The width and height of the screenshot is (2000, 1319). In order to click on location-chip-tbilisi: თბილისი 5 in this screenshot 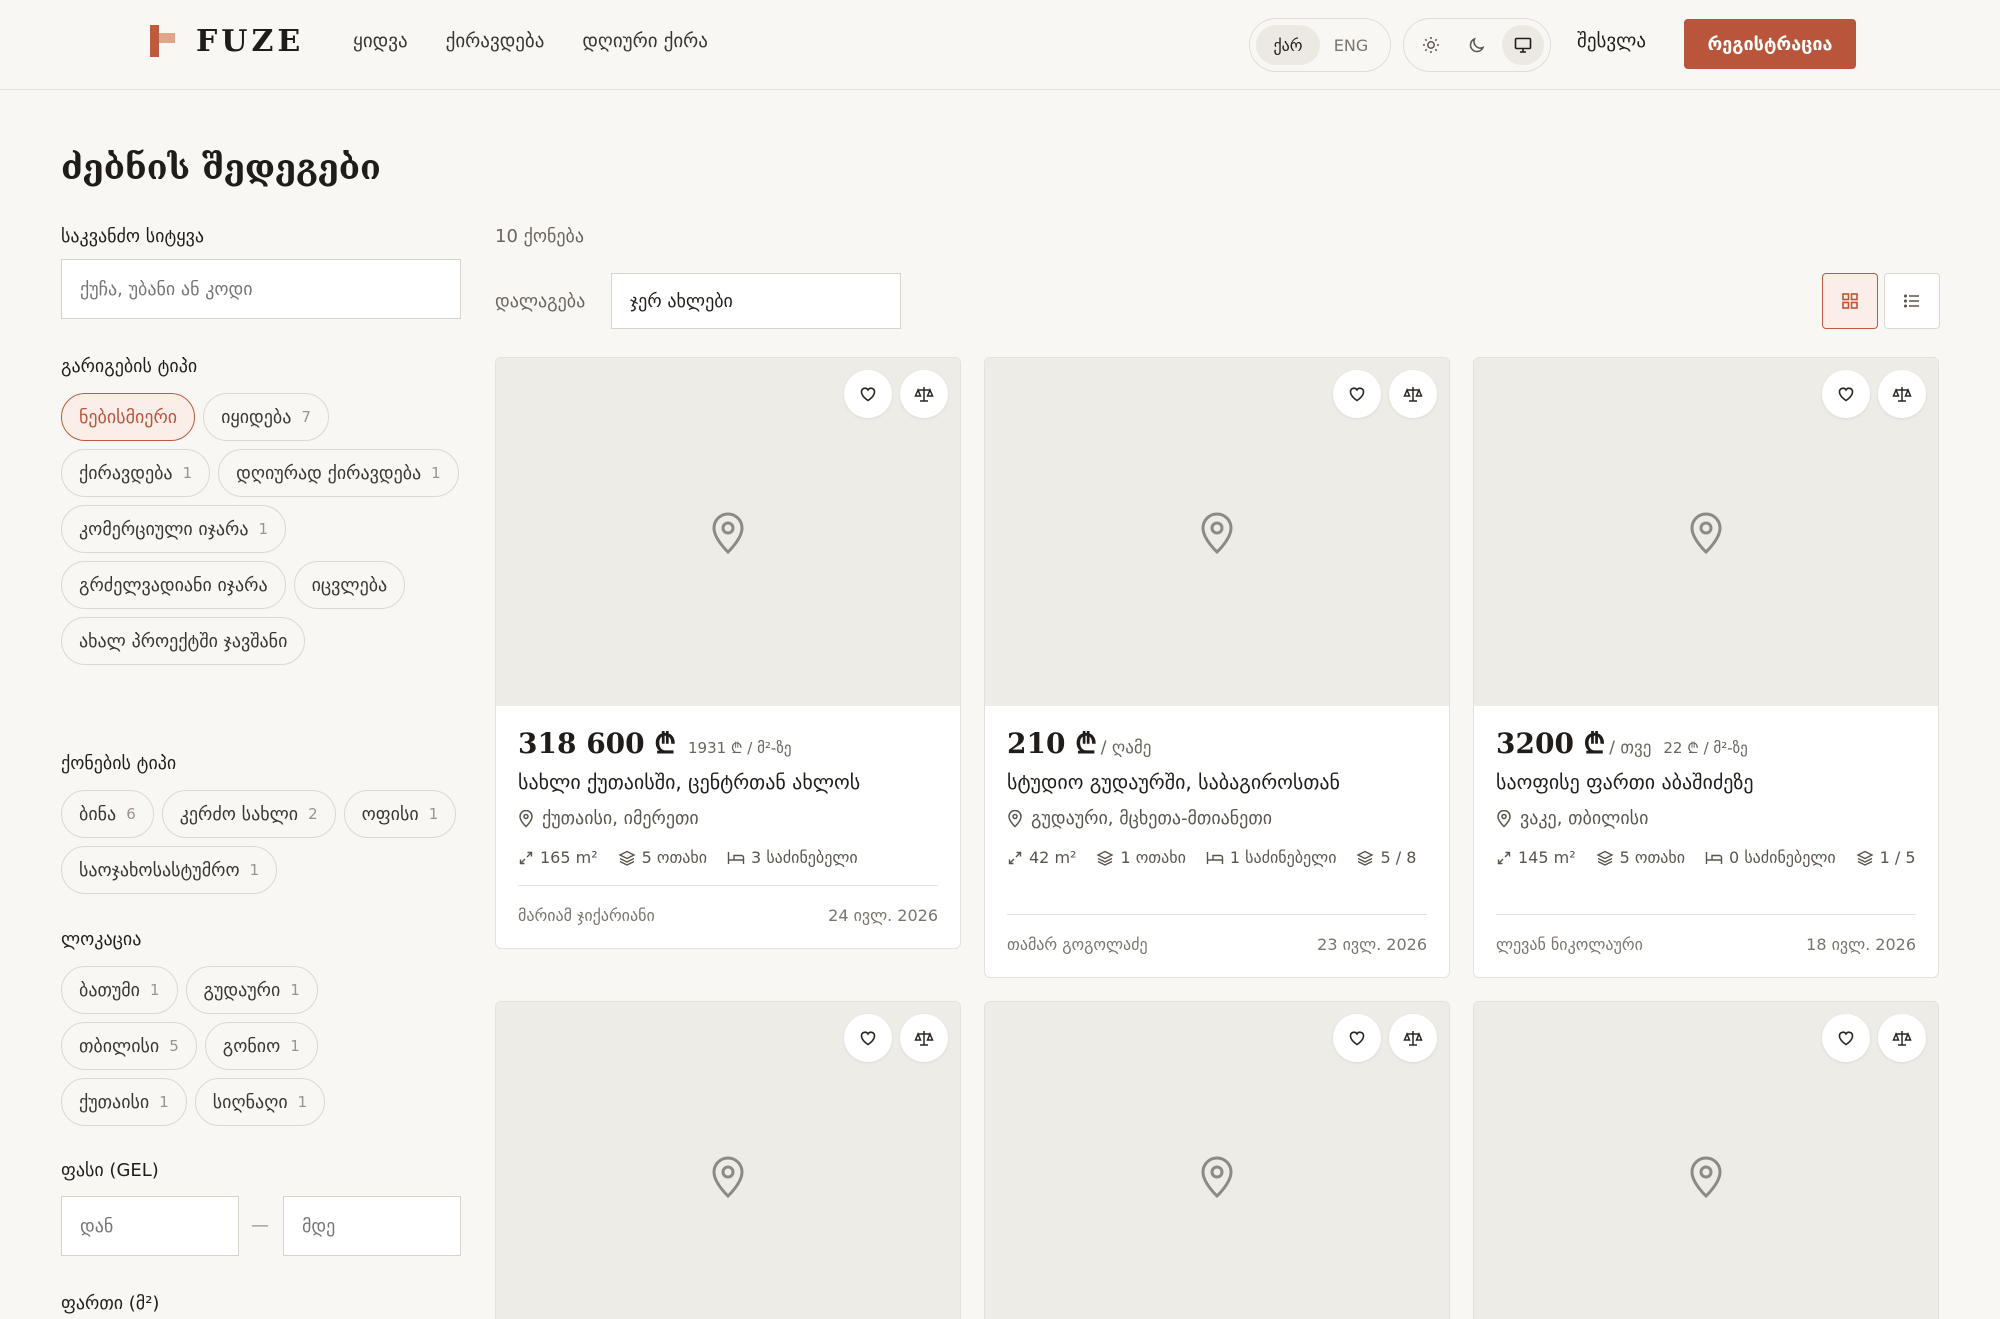, I will do `click(129, 1046)`.